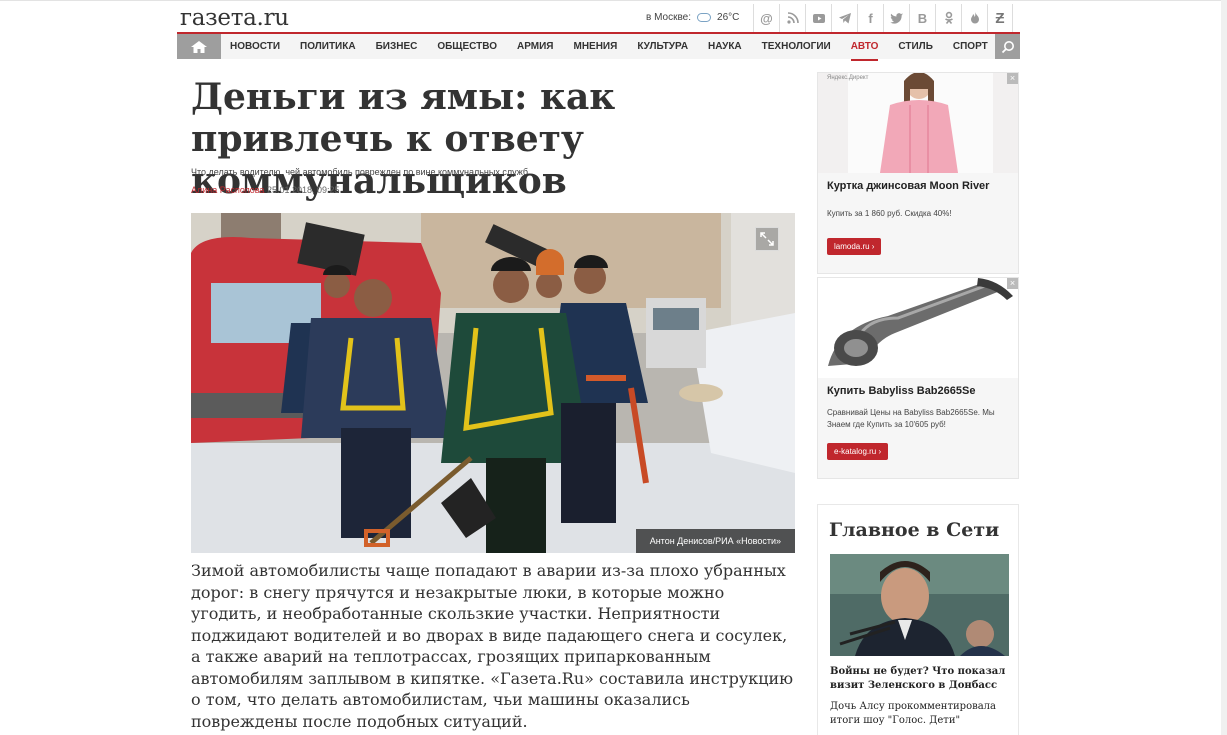  I want to click on weather-temp: 26°C, so click(728, 17).